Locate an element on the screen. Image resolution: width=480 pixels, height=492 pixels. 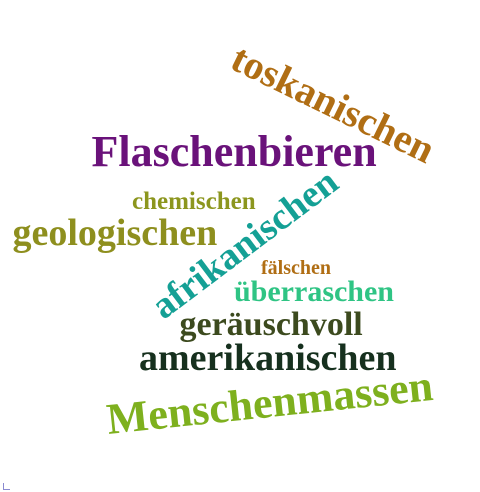
word-chemischen: chemischen is located at coordinates (194, 201).